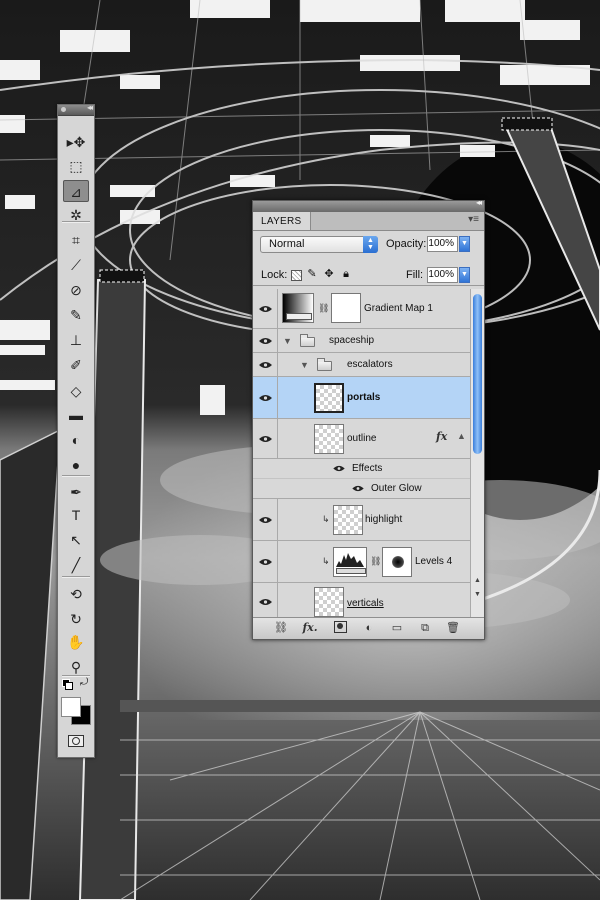 This screenshot has height=900, width=600. Describe the element at coordinates (76, 109) in the screenshot. I see `tools-titlebar: ◂◂` at that location.